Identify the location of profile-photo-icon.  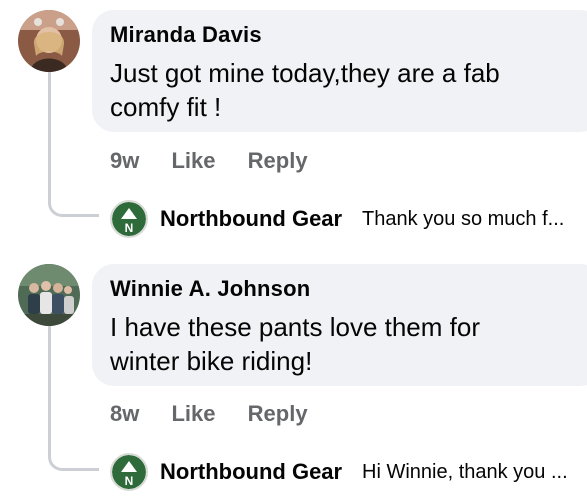
(49, 41).